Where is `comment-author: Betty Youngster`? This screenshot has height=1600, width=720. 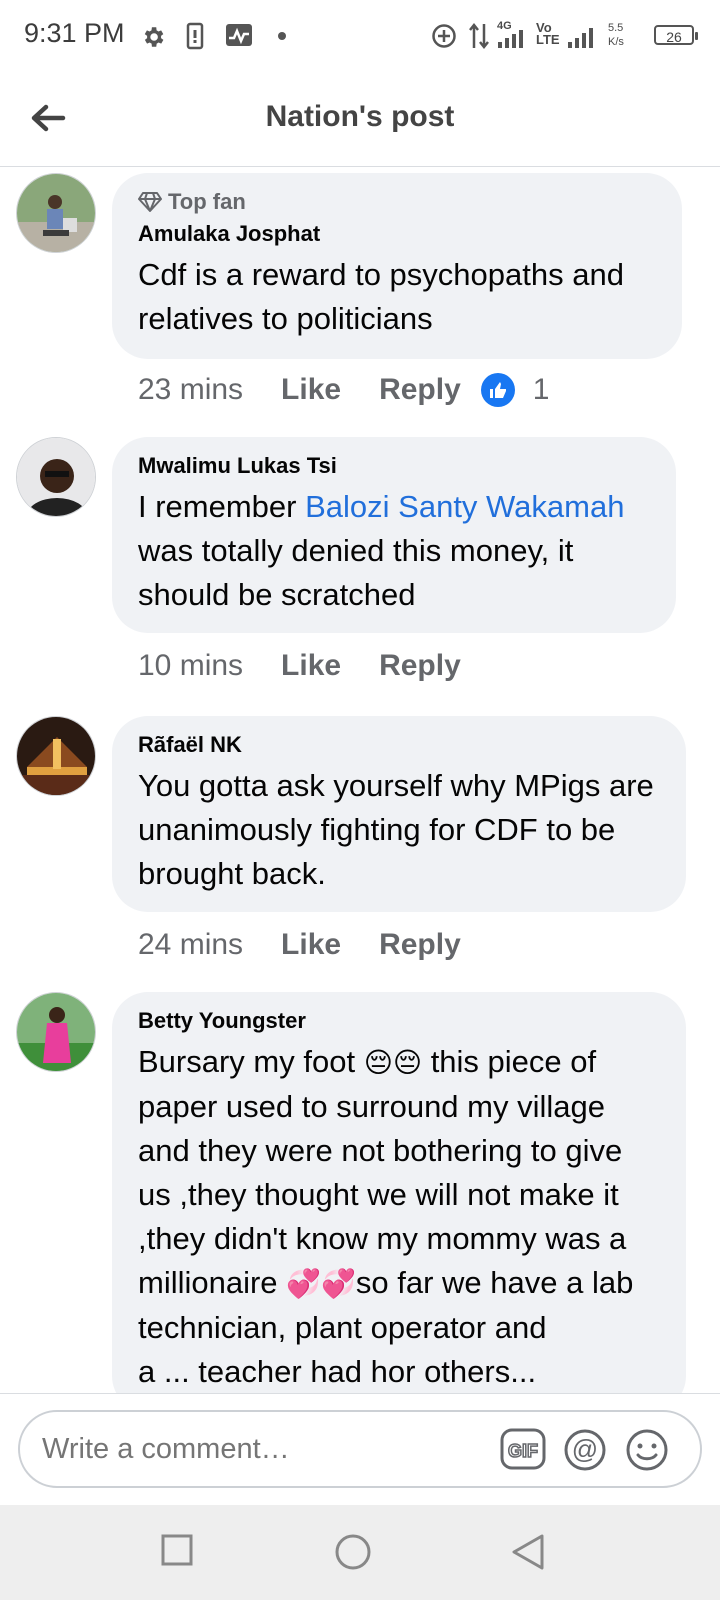 comment-author: Betty Youngster is located at coordinates (399, 1021).